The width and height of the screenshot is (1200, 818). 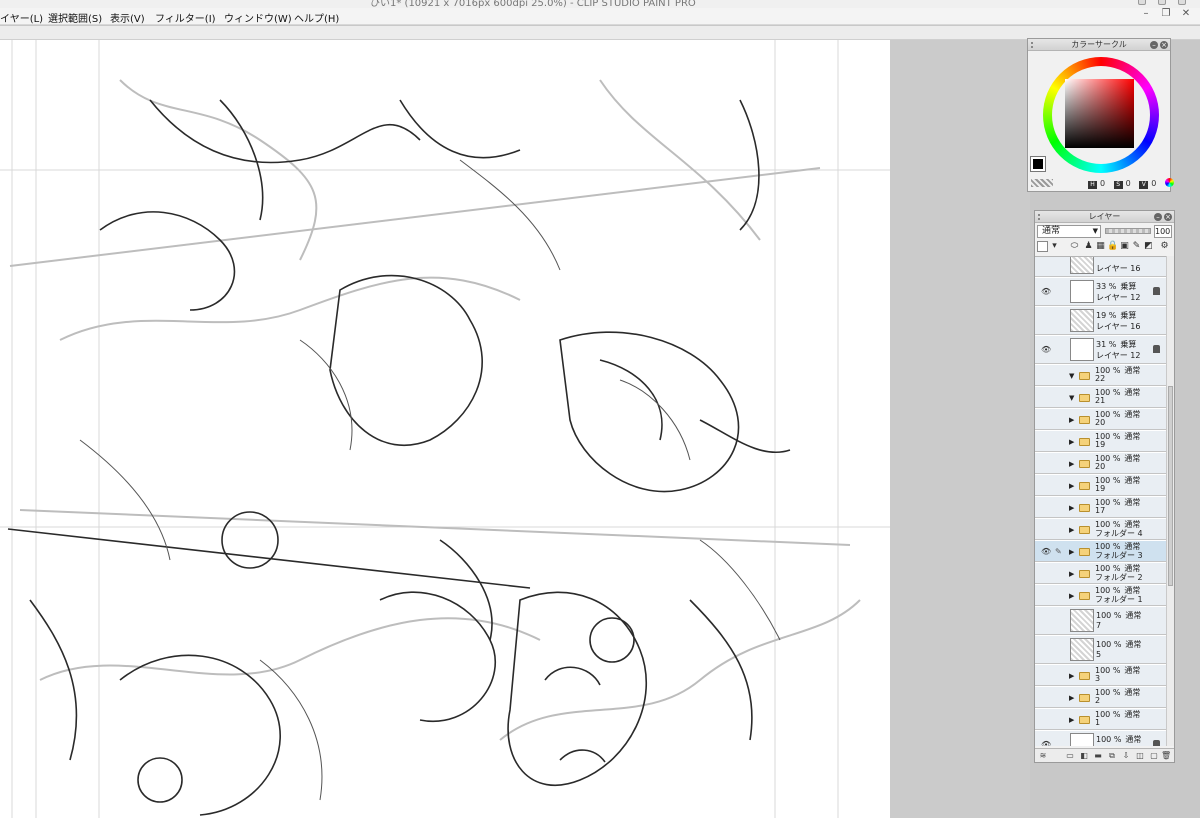 What do you see at coordinates (1112, 756) in the screenshot?
I see `copy-layer-icon: ⧉` at bounding box center [1112, 756].